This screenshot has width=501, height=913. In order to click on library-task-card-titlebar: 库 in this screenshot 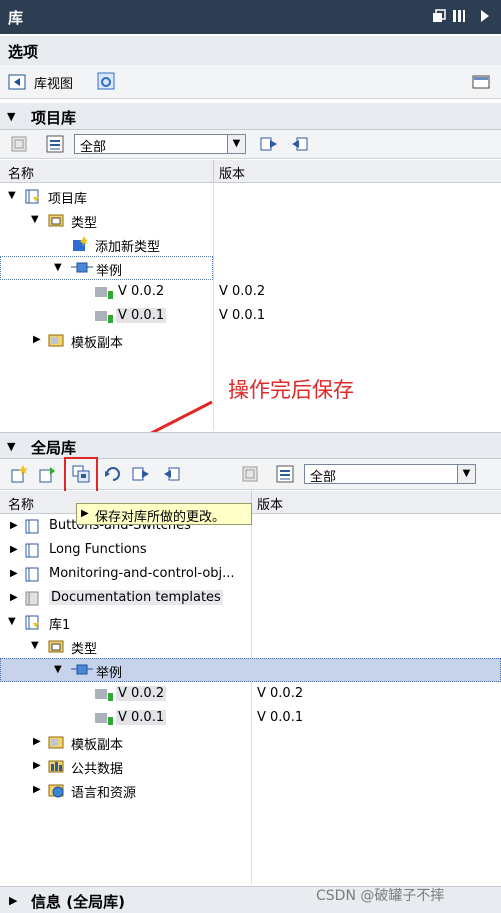, I will do `click(250, 17)`.